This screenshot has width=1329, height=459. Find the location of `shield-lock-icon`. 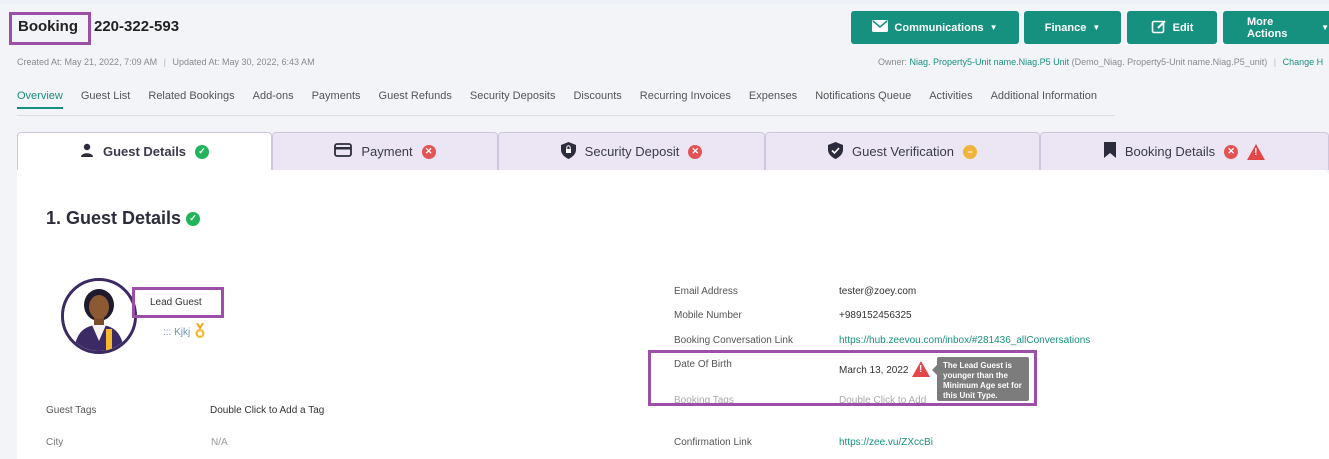

shield-lock-icon is located at coordinates (568, 151).